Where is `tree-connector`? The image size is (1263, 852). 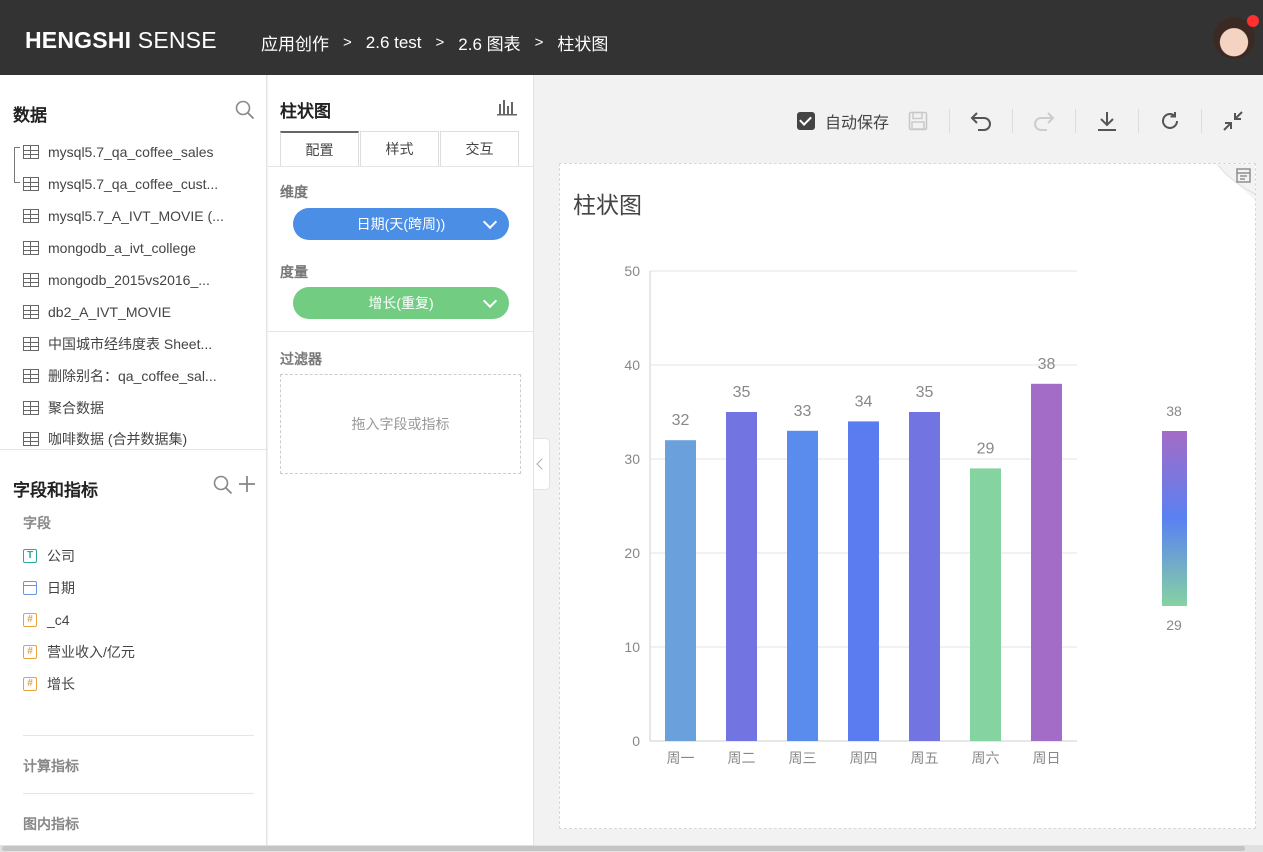 tree-connector is located at coordinates (17, 165).